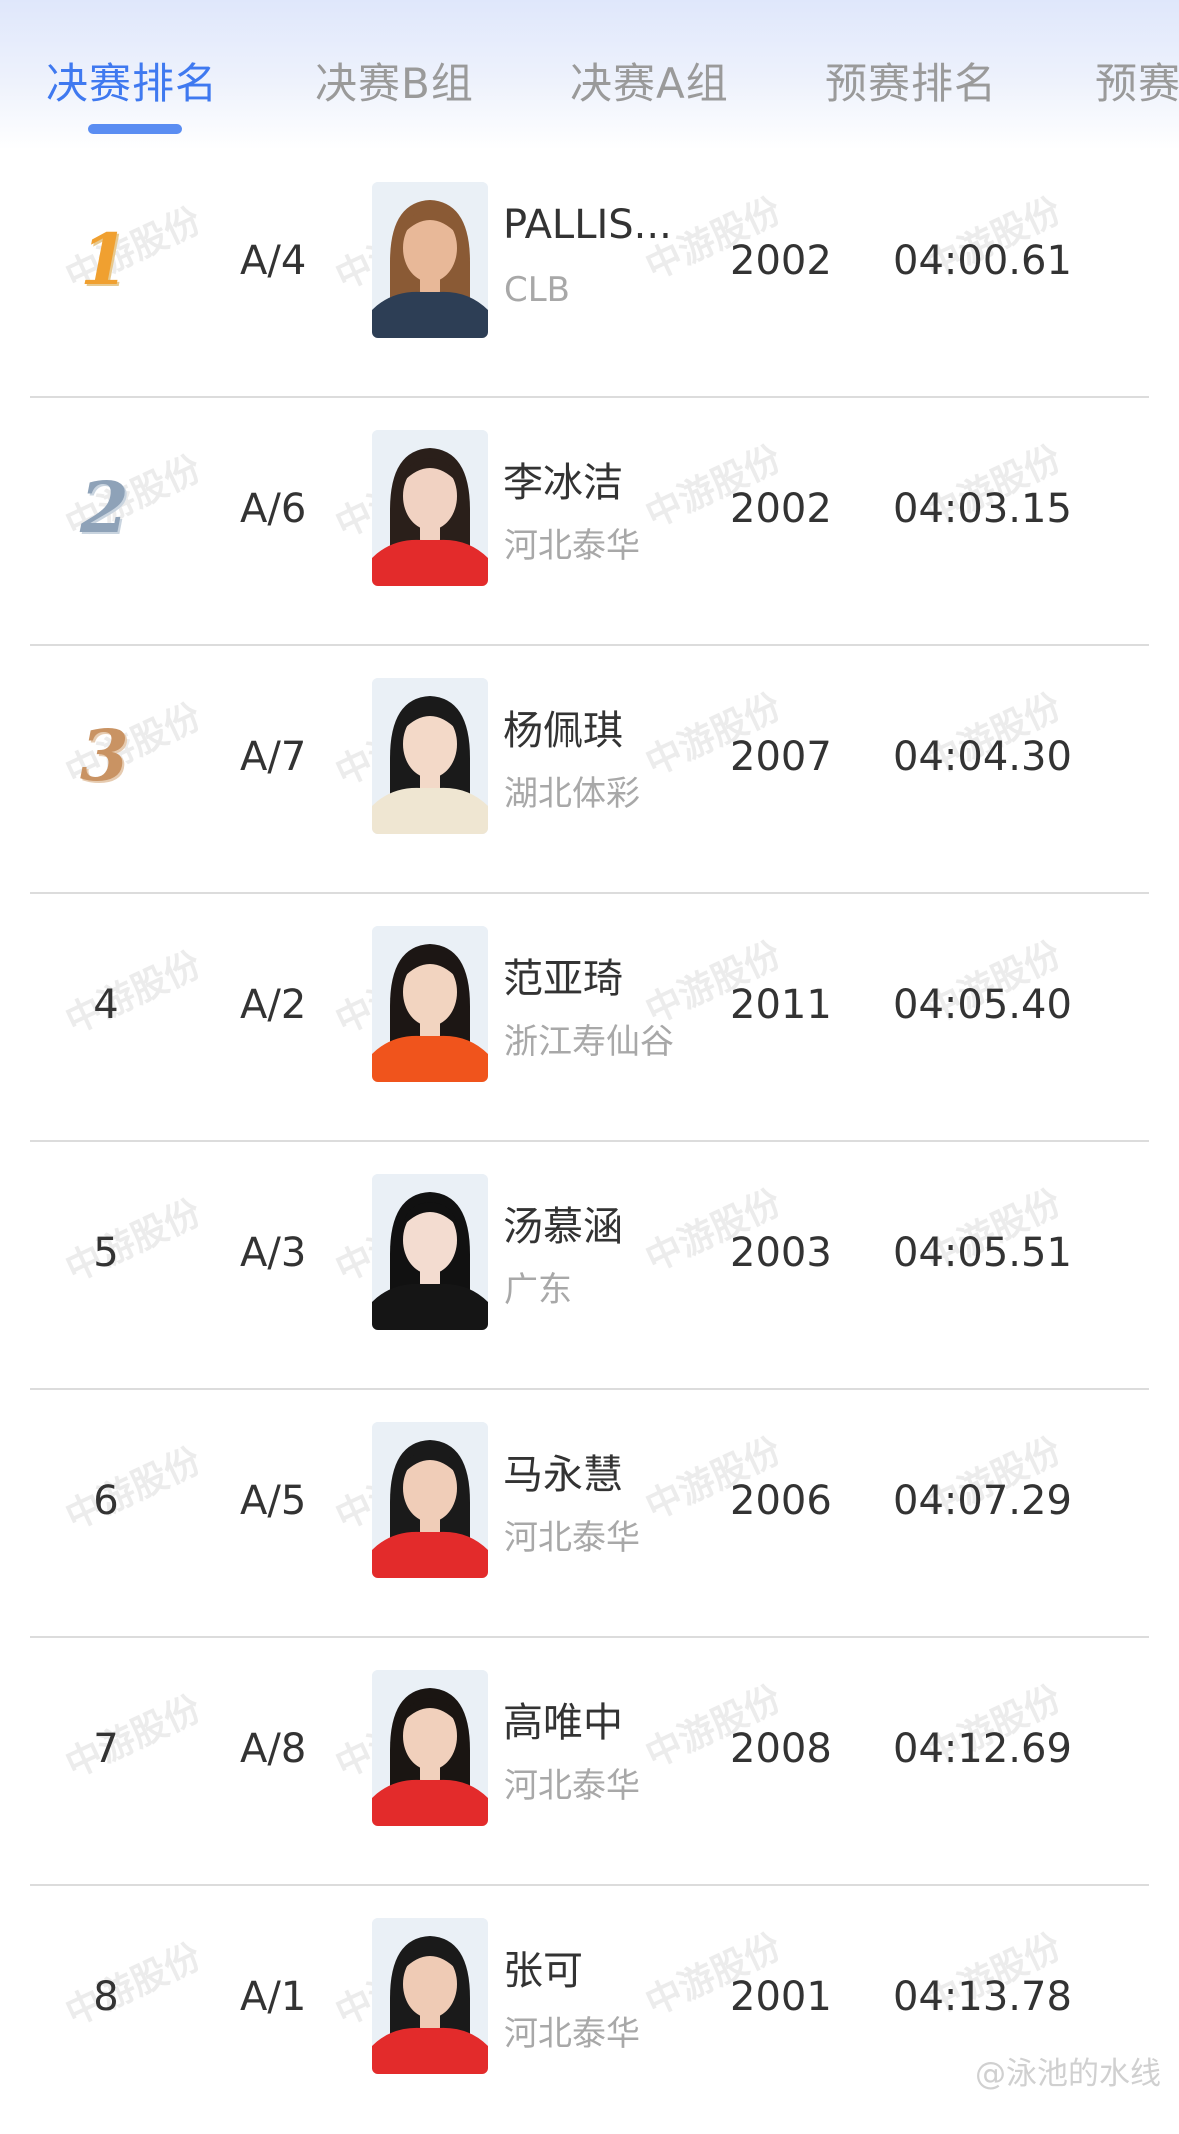 The height and width of the screenshot is (2134, 1179). What do you see at coordinates (911, 80) in the screenshot?
I see `tab-heats-ranking: 预赛排名` at bounding box center [911, 80].